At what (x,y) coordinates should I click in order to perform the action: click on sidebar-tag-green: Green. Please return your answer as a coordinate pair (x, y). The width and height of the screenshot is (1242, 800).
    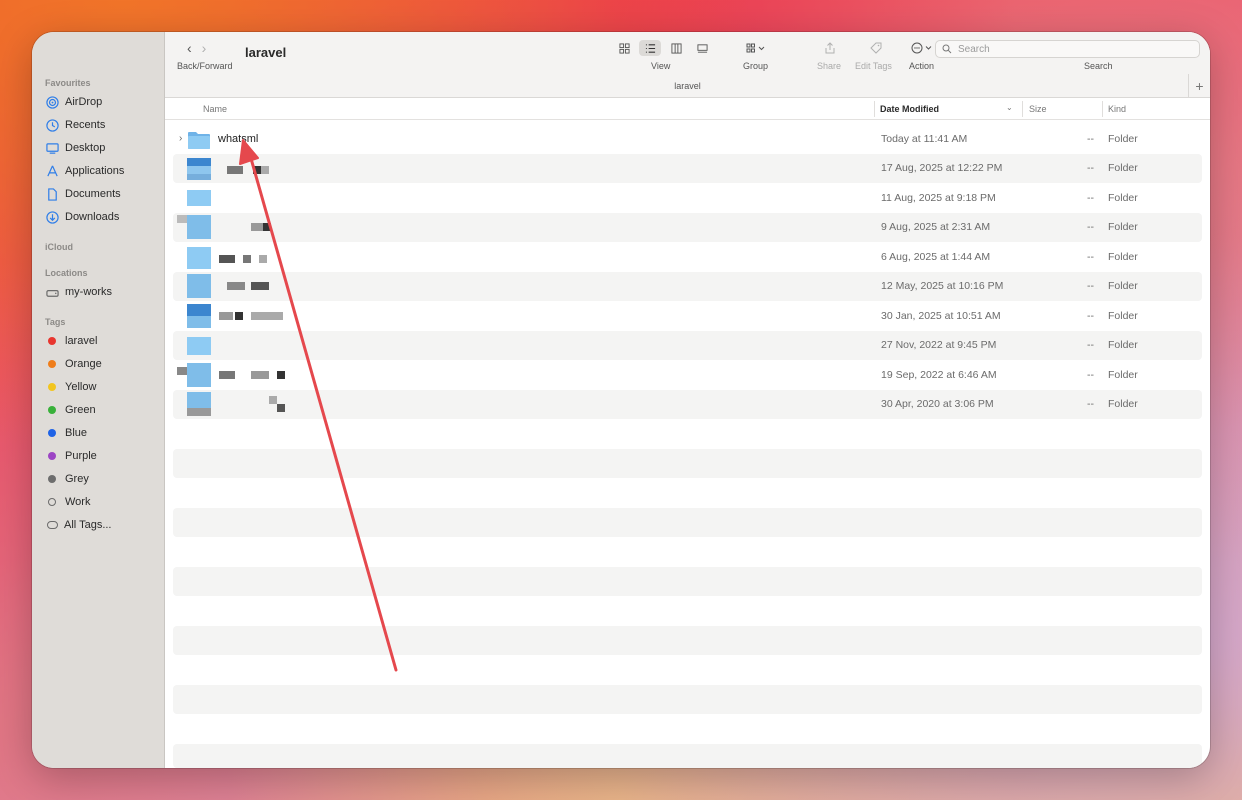
    Looking at the image, I should click on (70, 410).